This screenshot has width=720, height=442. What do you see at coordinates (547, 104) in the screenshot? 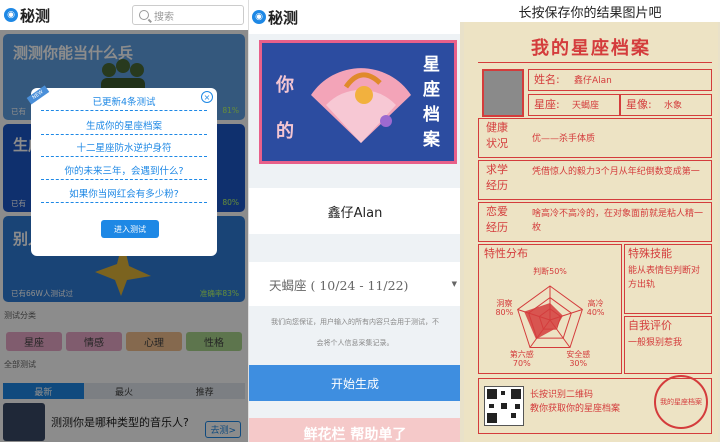
I see `sign-label: 星座:` at bounding box center [547, 104].